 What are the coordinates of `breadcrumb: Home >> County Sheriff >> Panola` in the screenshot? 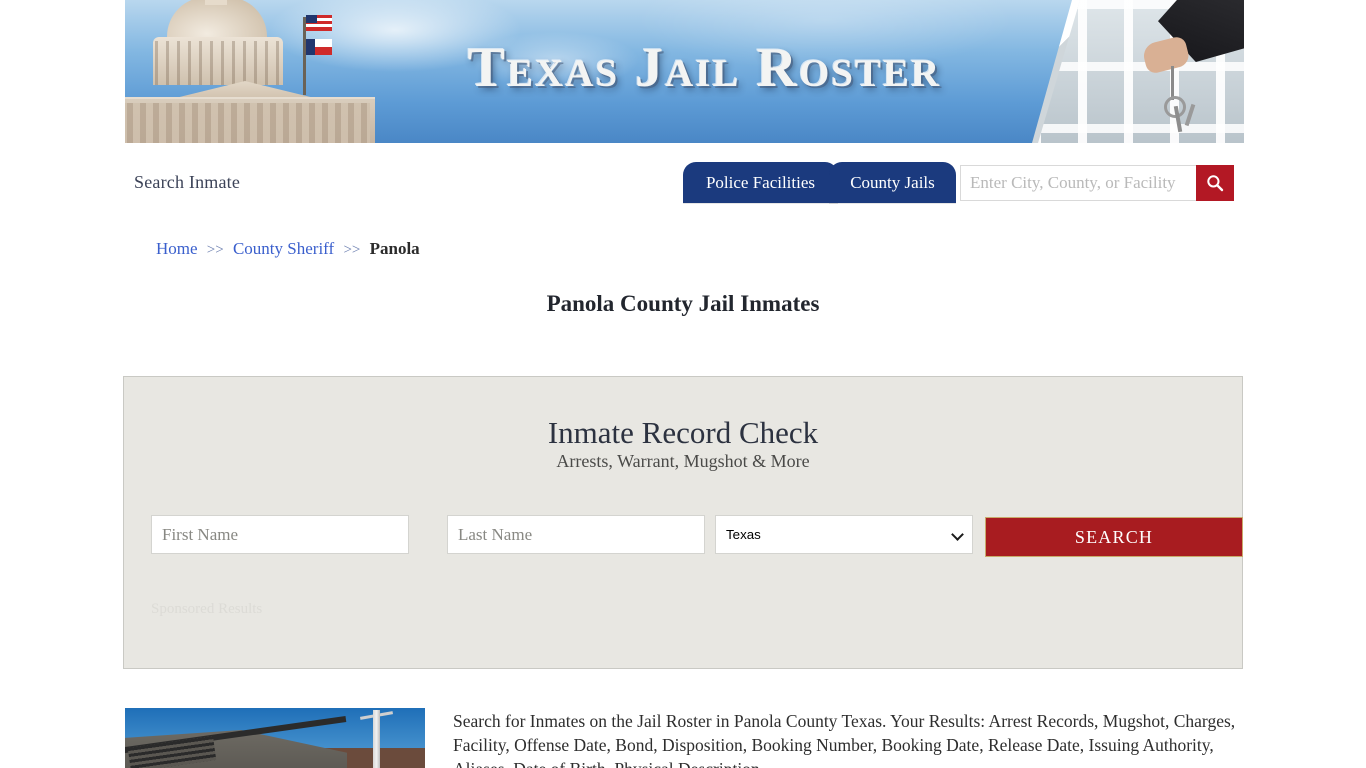 It's located at (288, 249).